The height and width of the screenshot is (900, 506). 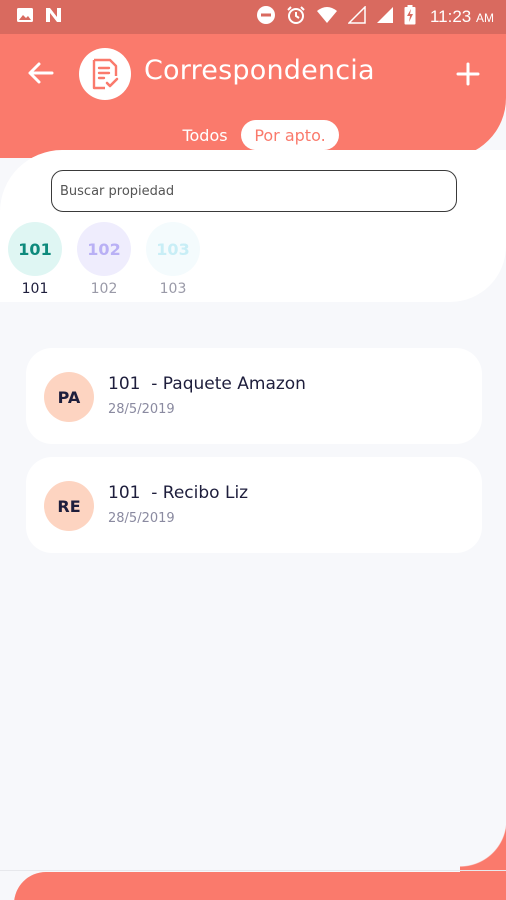 I want to click on app-logo, so click(x=105, y=74).